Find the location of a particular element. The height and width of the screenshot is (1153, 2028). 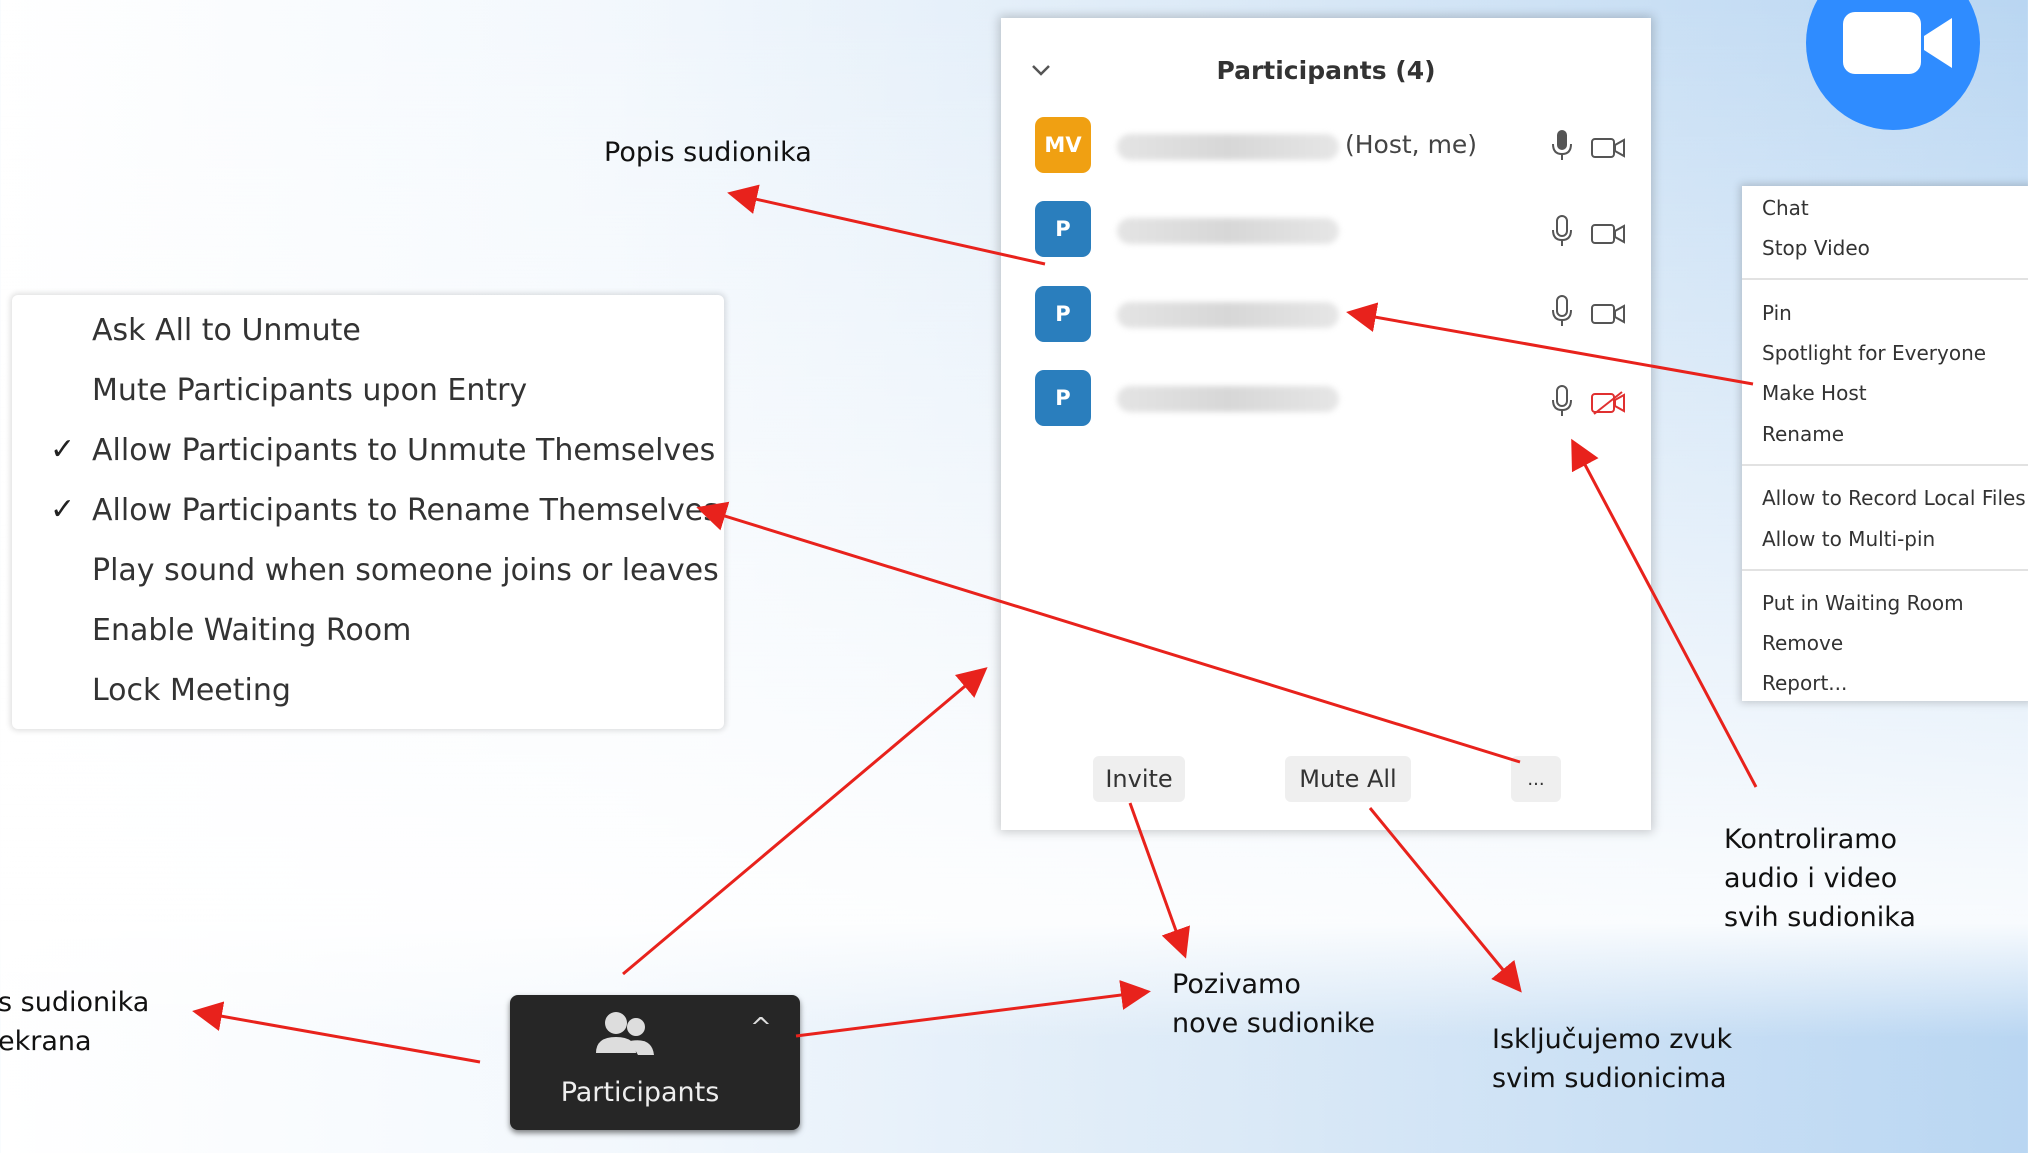

arrow-popis is located at coordinates (886, 225).